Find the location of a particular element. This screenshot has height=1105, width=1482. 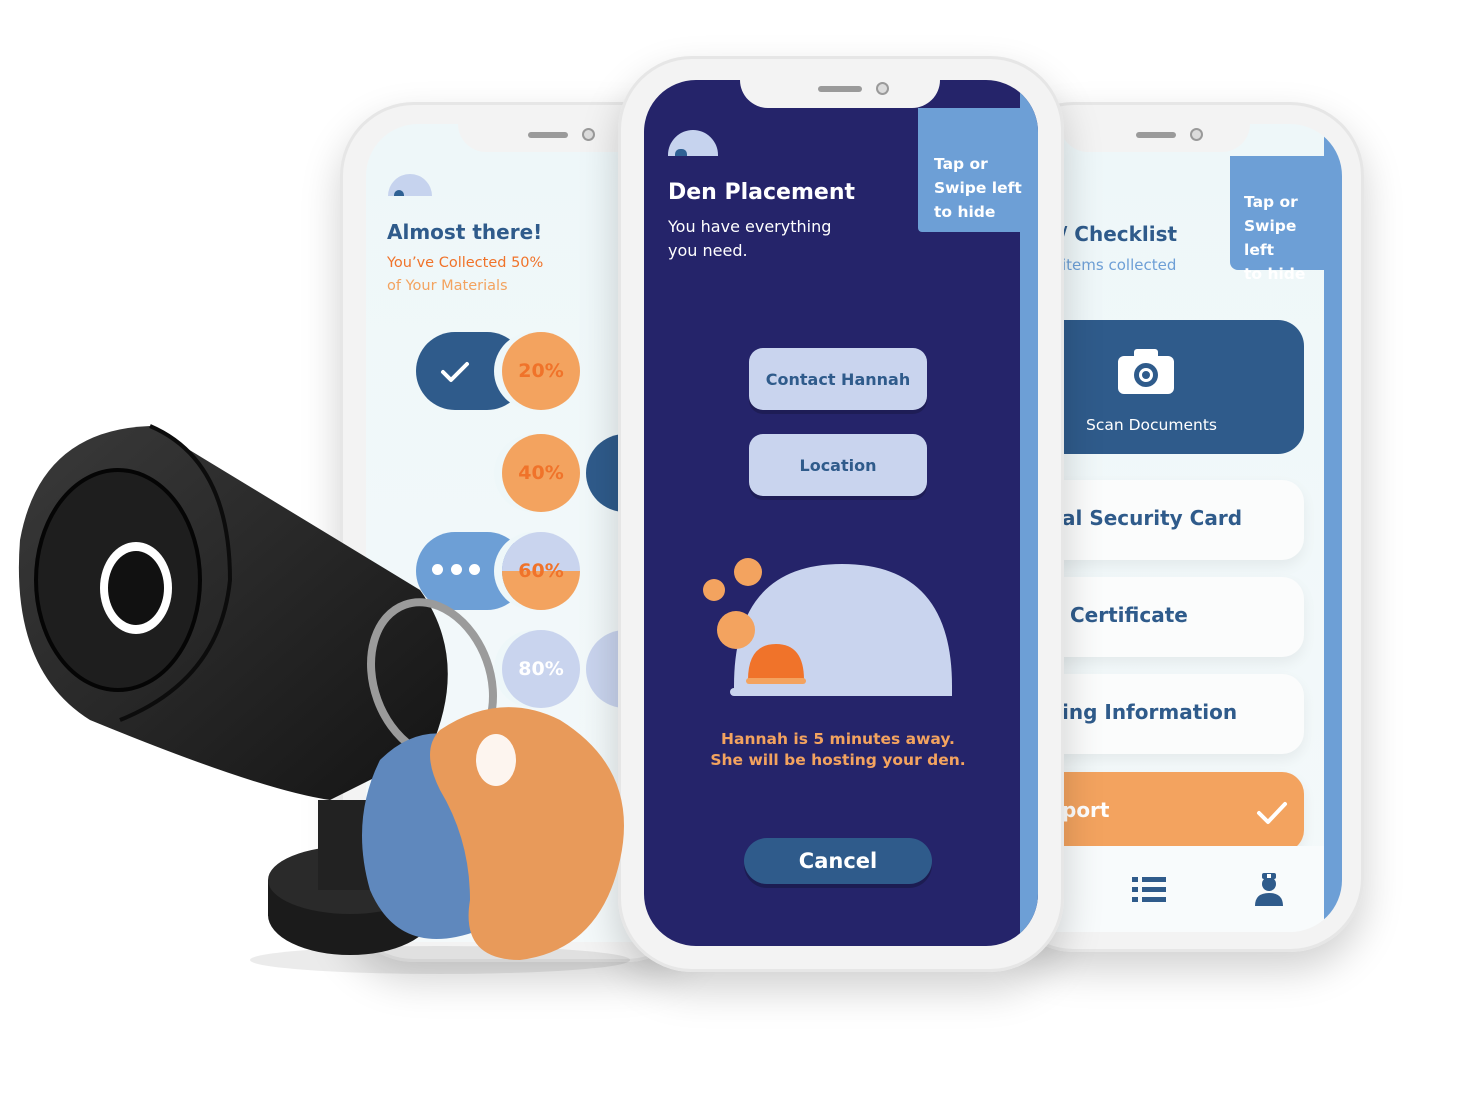

list-icon is located at coordinates (1149, 890).